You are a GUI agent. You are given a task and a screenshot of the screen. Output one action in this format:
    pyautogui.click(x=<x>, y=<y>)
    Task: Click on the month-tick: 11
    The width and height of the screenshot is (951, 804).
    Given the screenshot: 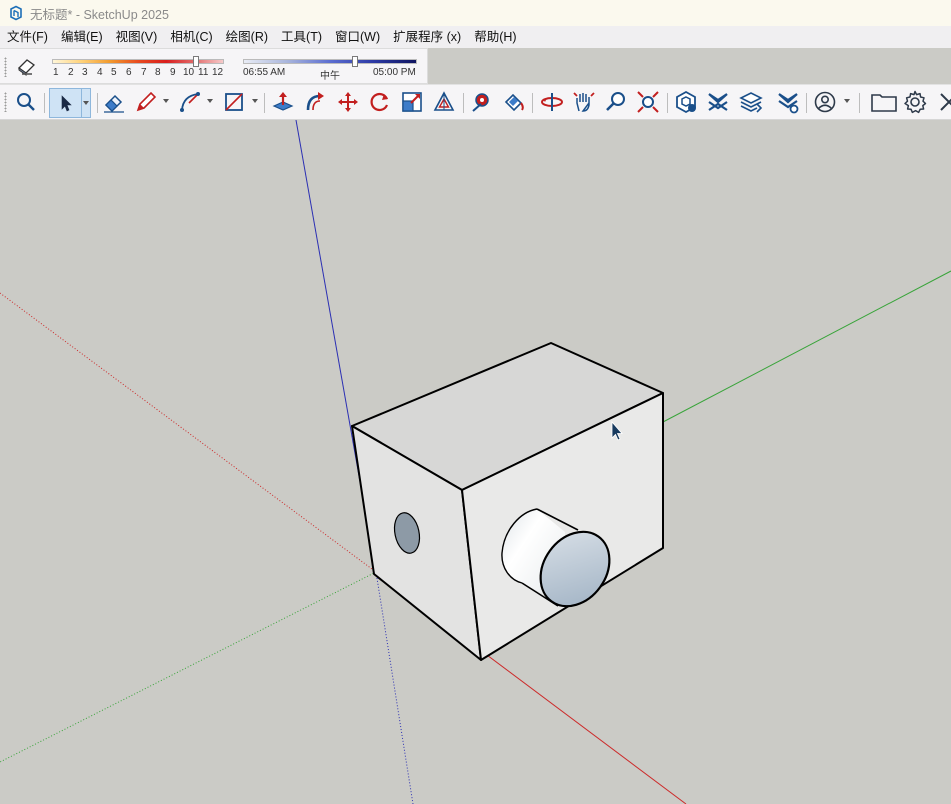 What is the action you would take?
    pyautogui.click(x=203, y=72)
    